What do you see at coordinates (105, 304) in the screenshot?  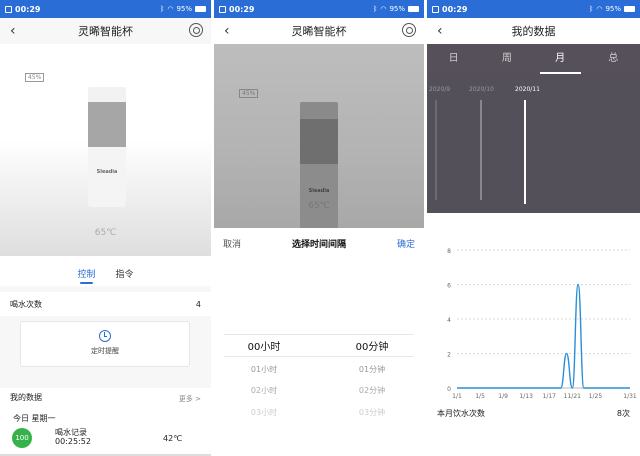 I see `drink-count-row: 喝水次数 4` at bounding box center [105, 304].